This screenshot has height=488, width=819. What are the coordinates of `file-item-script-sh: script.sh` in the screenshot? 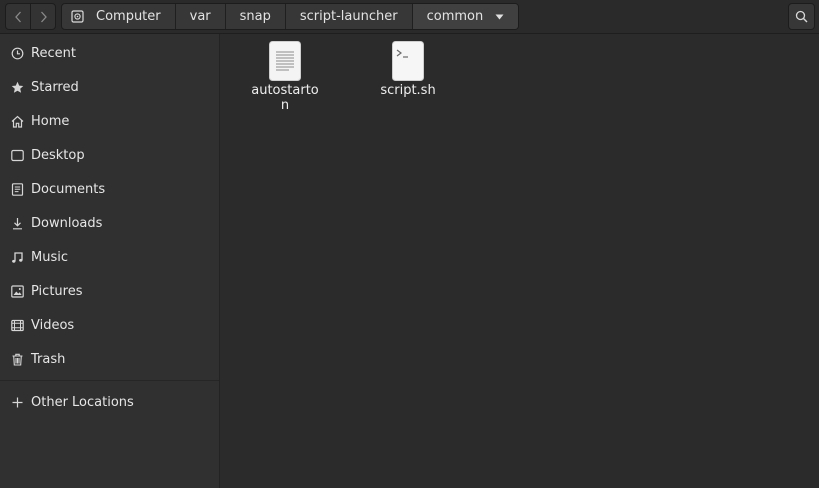 It's located at (408, 66).